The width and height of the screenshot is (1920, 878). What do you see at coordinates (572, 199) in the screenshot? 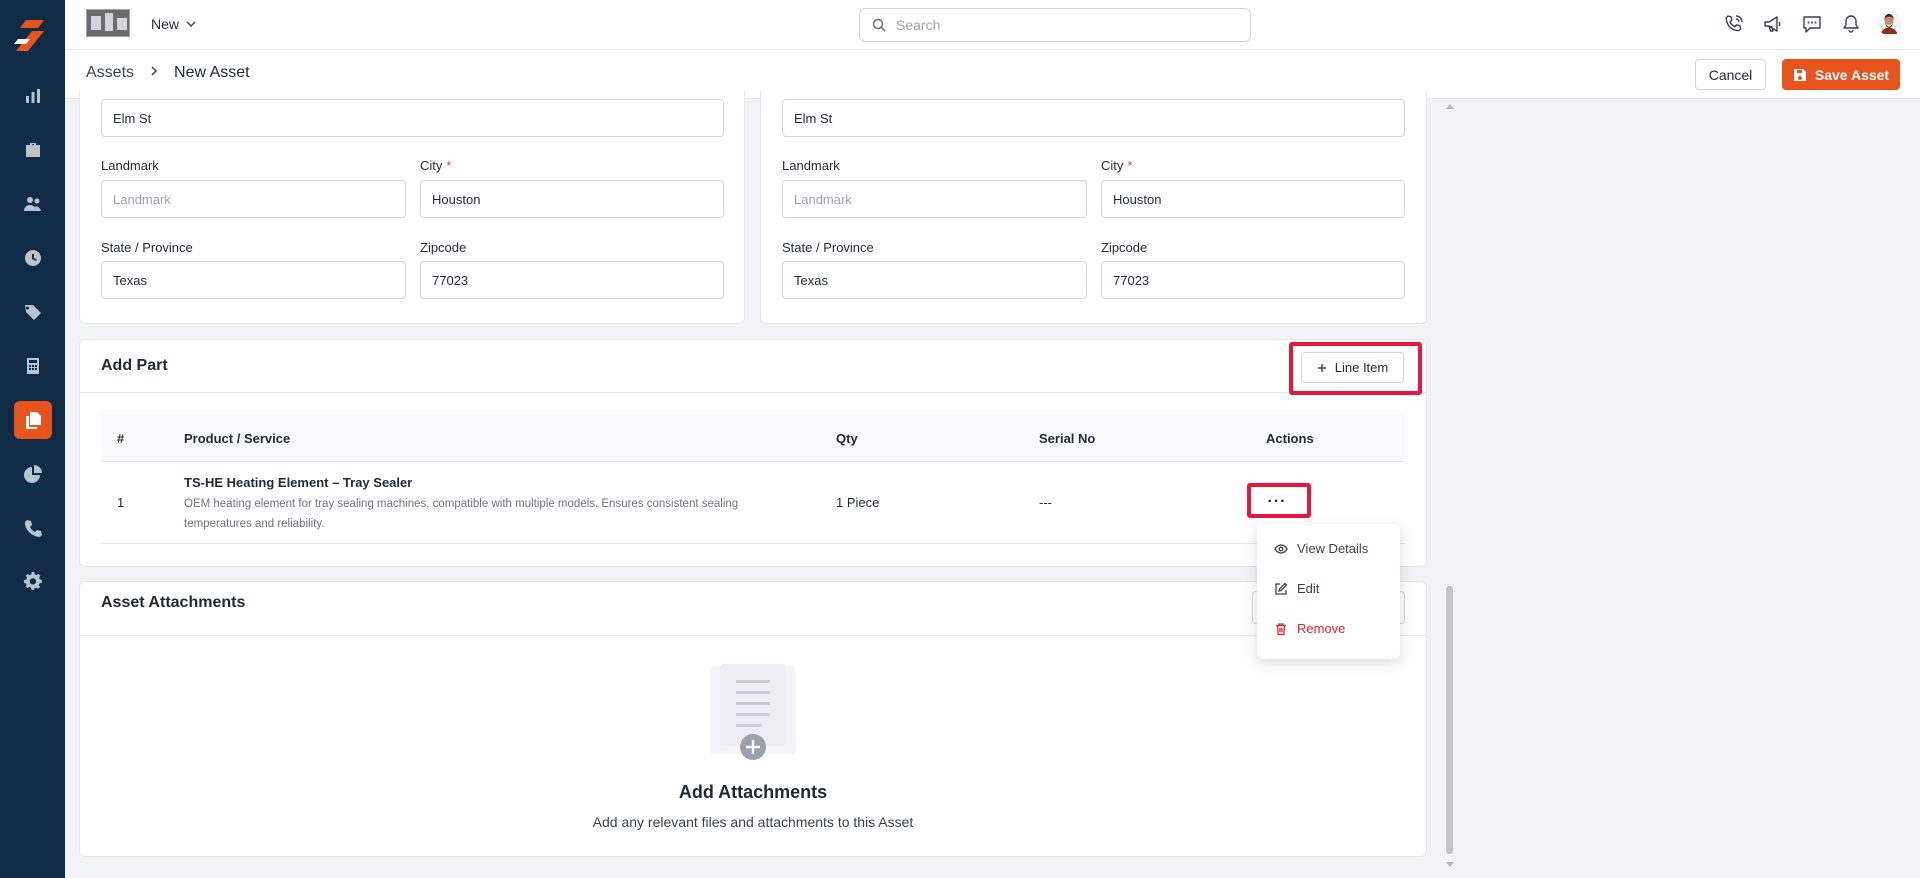
I see `city-field: Houston` at bounding box center [572, 199].